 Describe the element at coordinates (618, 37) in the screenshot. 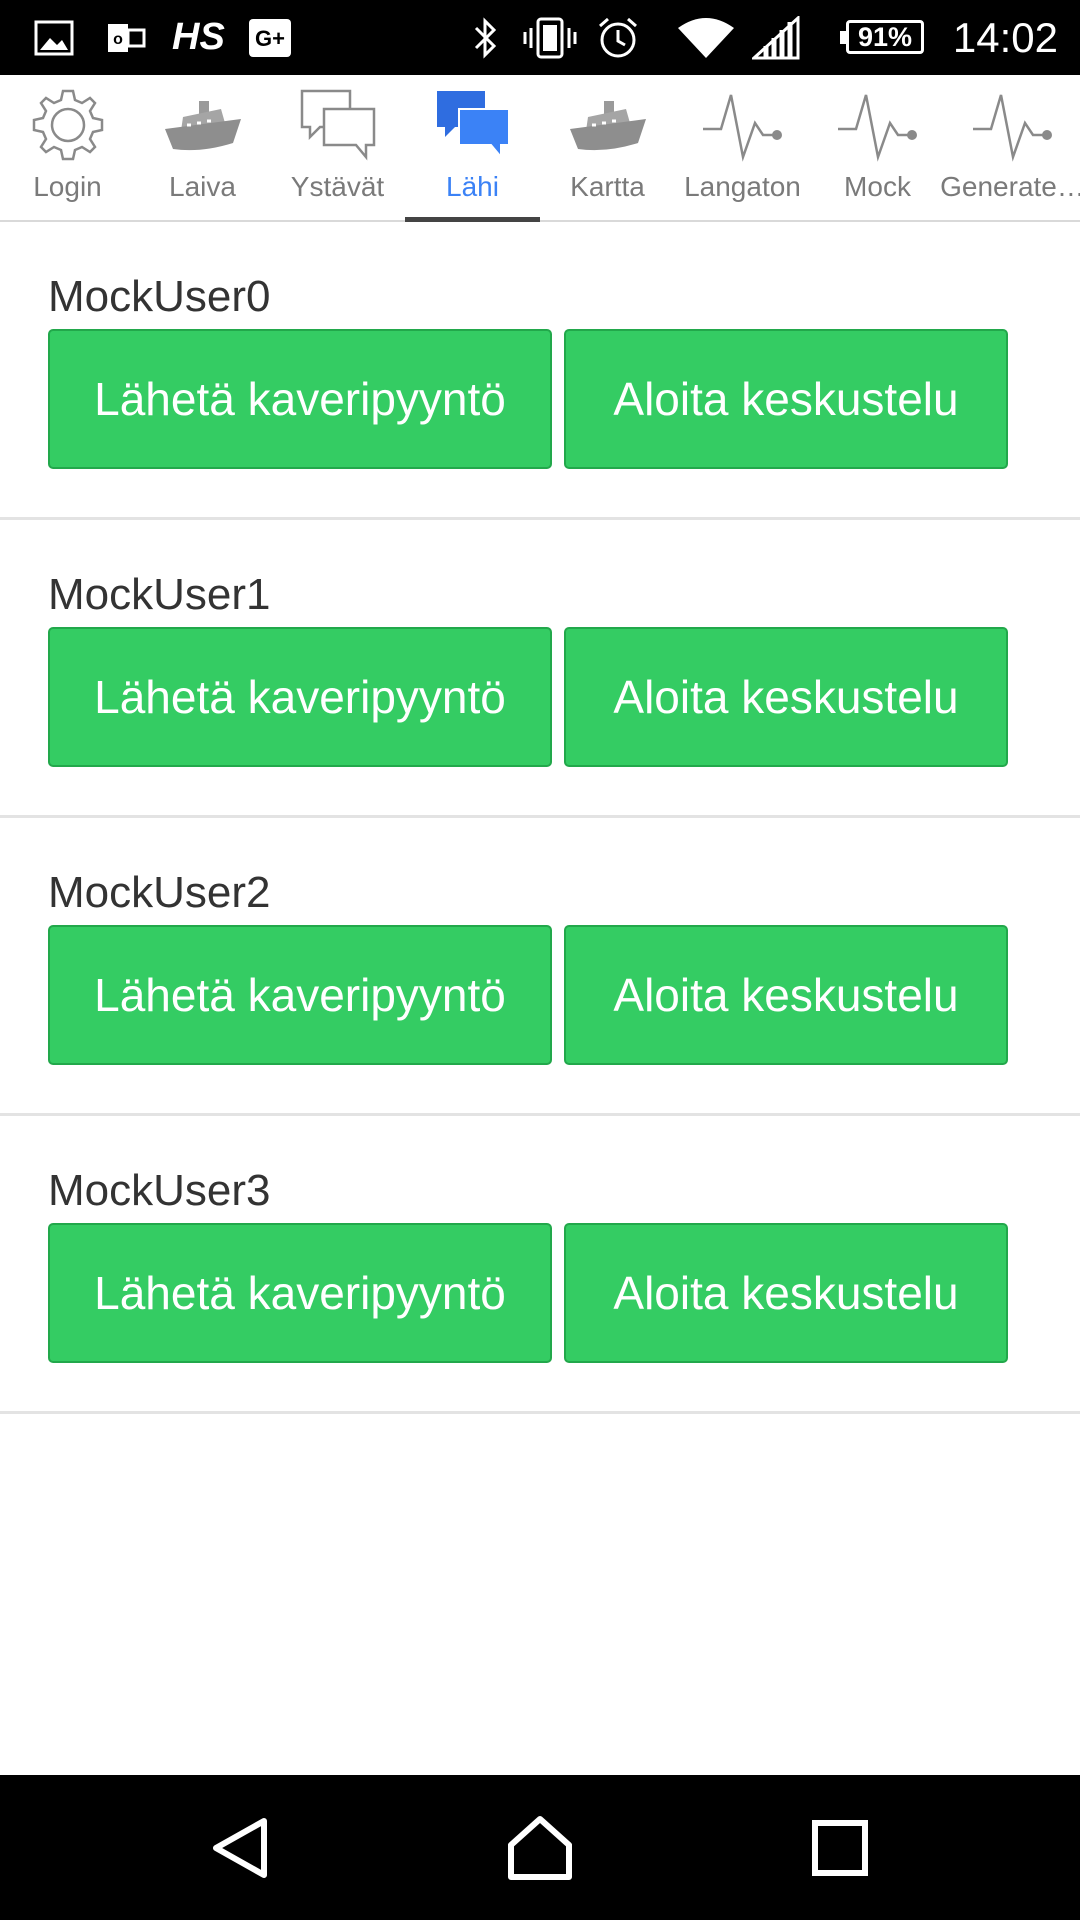

I see `alarm-icon` at that location.